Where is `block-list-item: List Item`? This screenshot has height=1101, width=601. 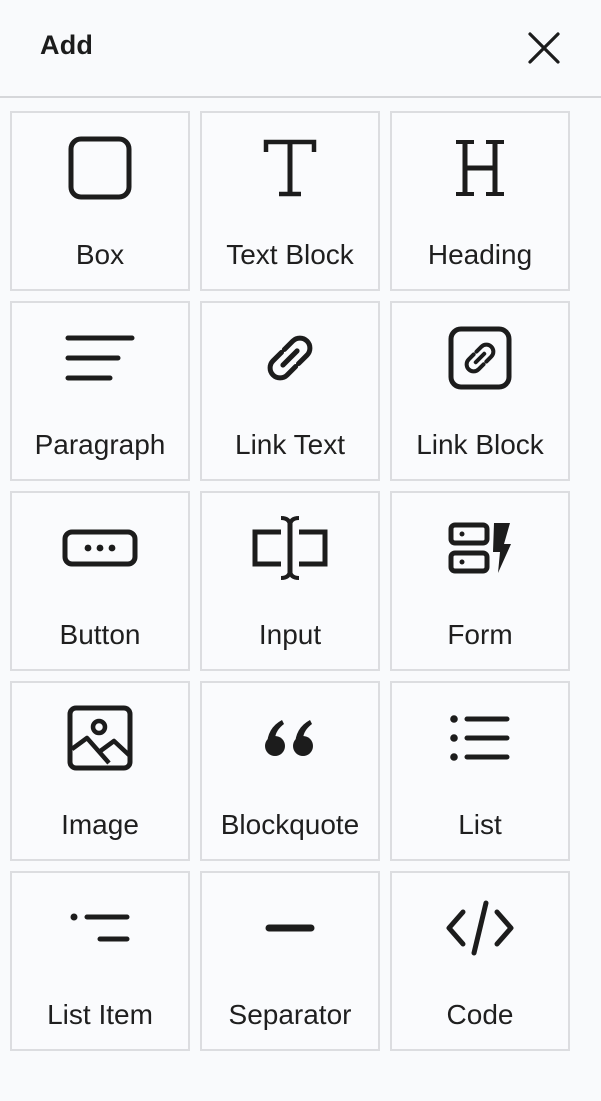 block-list-item: List Item is located at coordinates (100, 961).